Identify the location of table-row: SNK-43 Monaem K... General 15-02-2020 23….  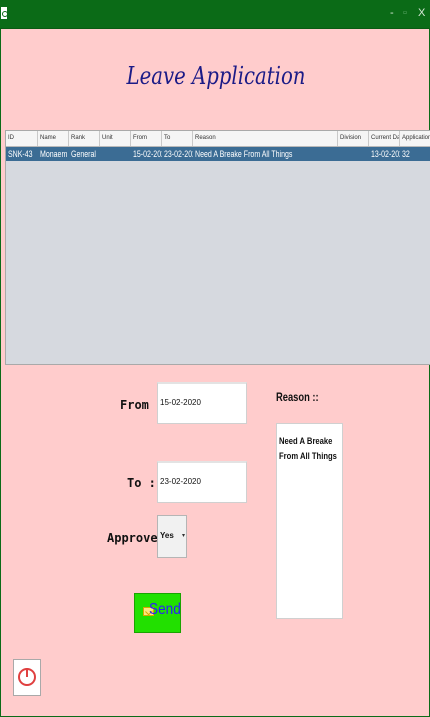
(218, 154).